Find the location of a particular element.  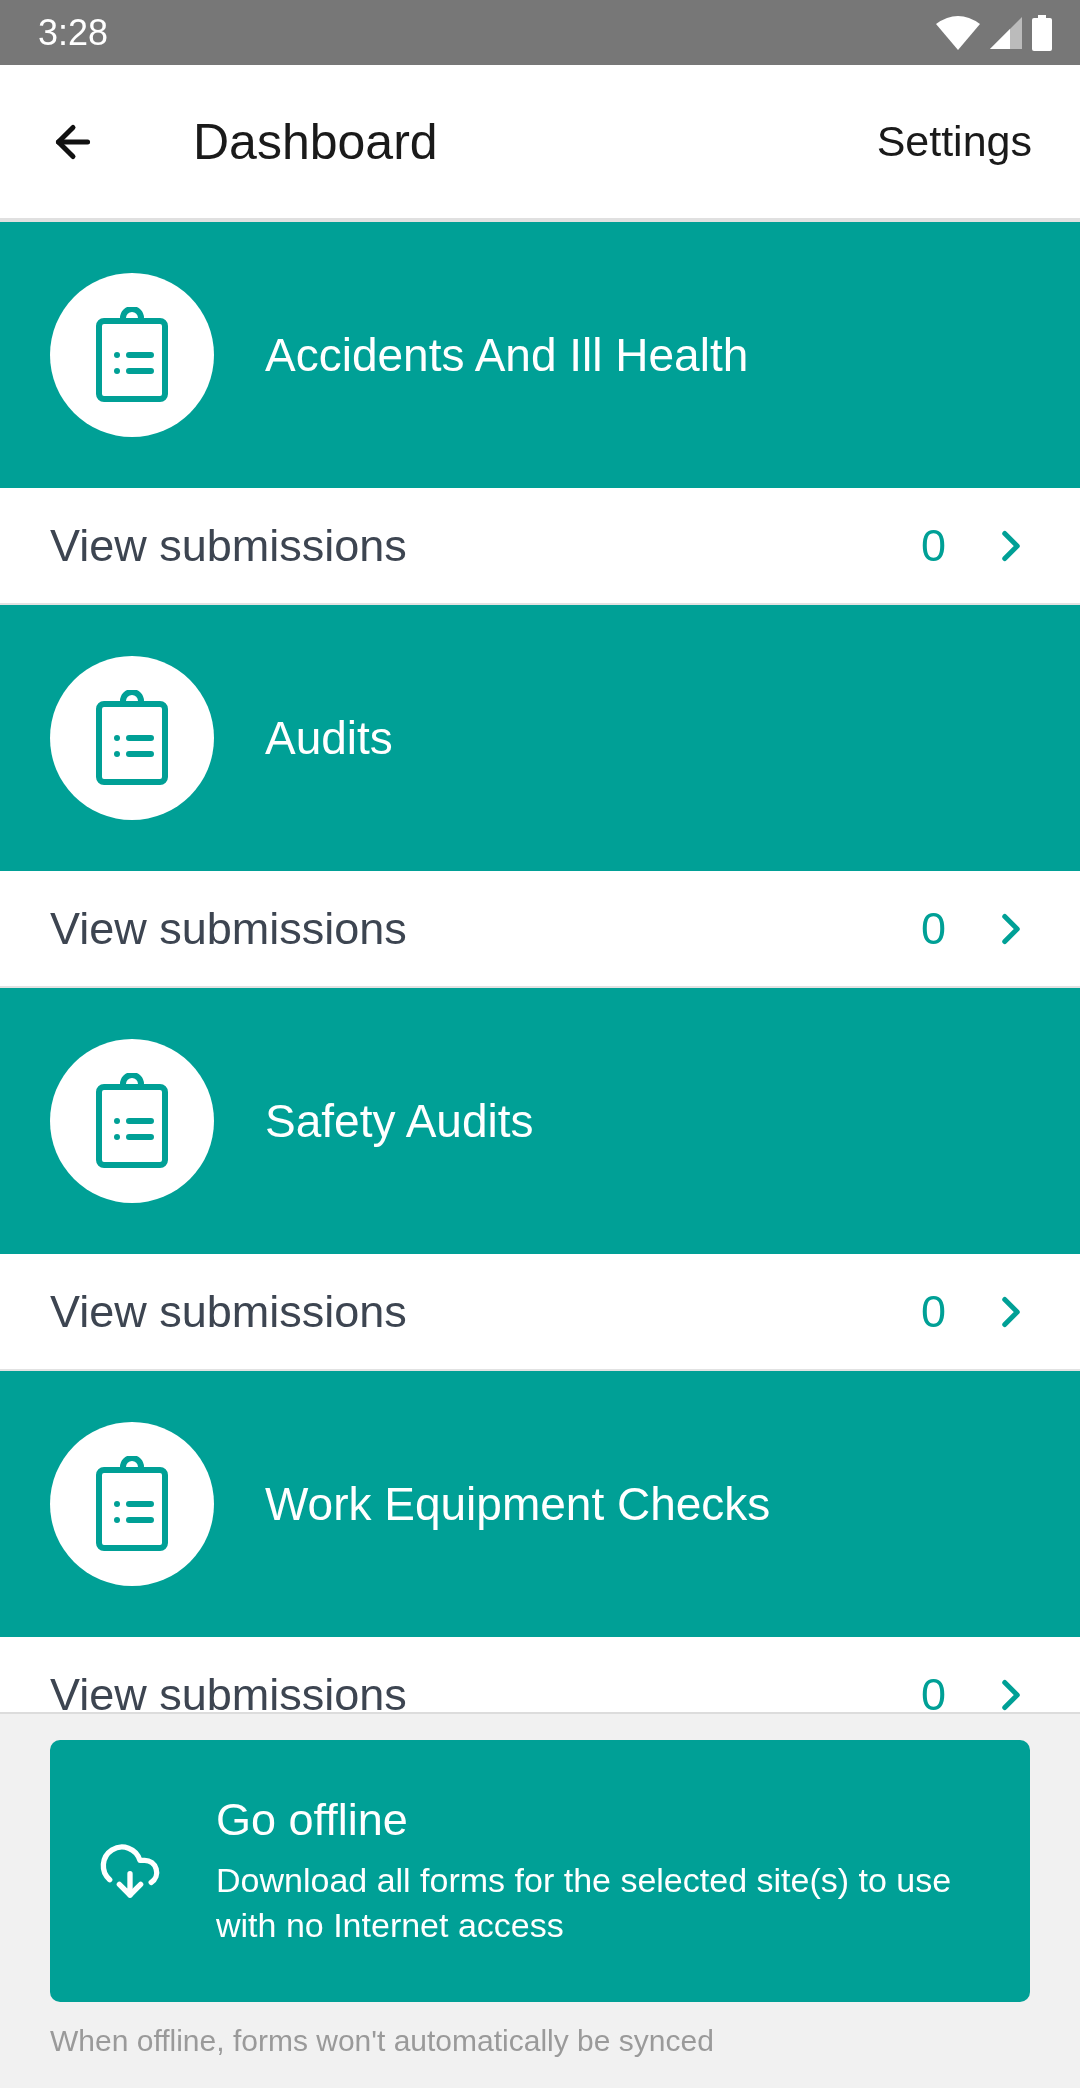

form-title: Work Equipment Checks is located at coordinates (518, 1504).